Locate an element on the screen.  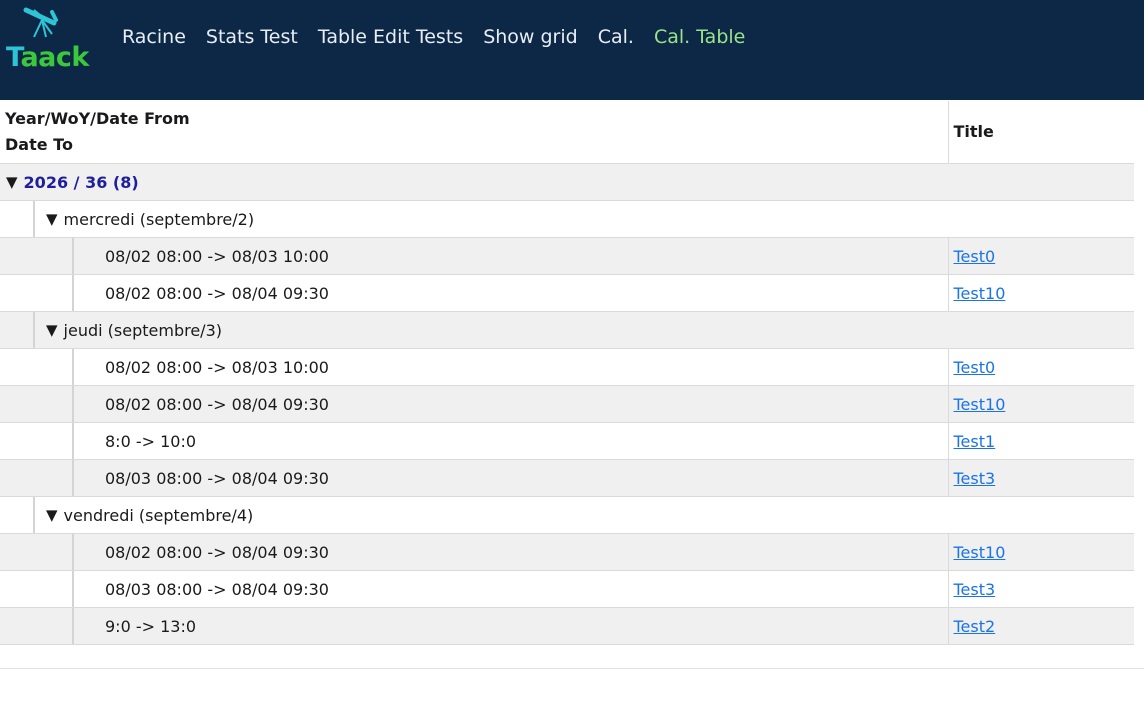
day-cell: ▼ jeudi (septembre/3) is located at coordinates (567, 330).